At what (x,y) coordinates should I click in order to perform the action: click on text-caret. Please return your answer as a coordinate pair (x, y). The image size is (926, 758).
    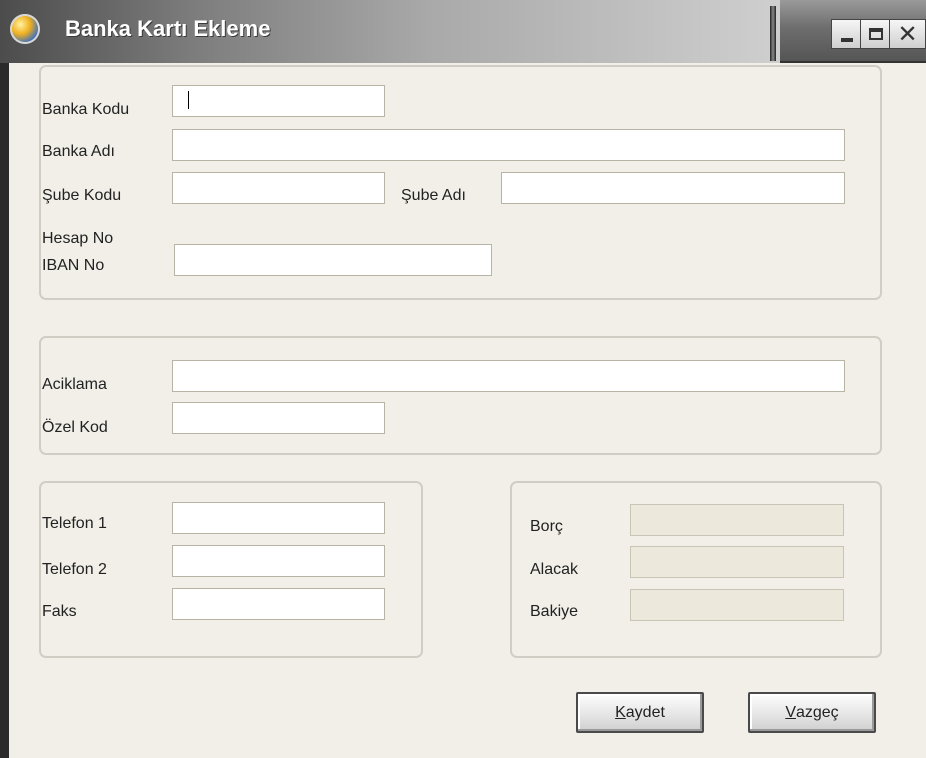
    Looking at the image, I should click on (188, 100).